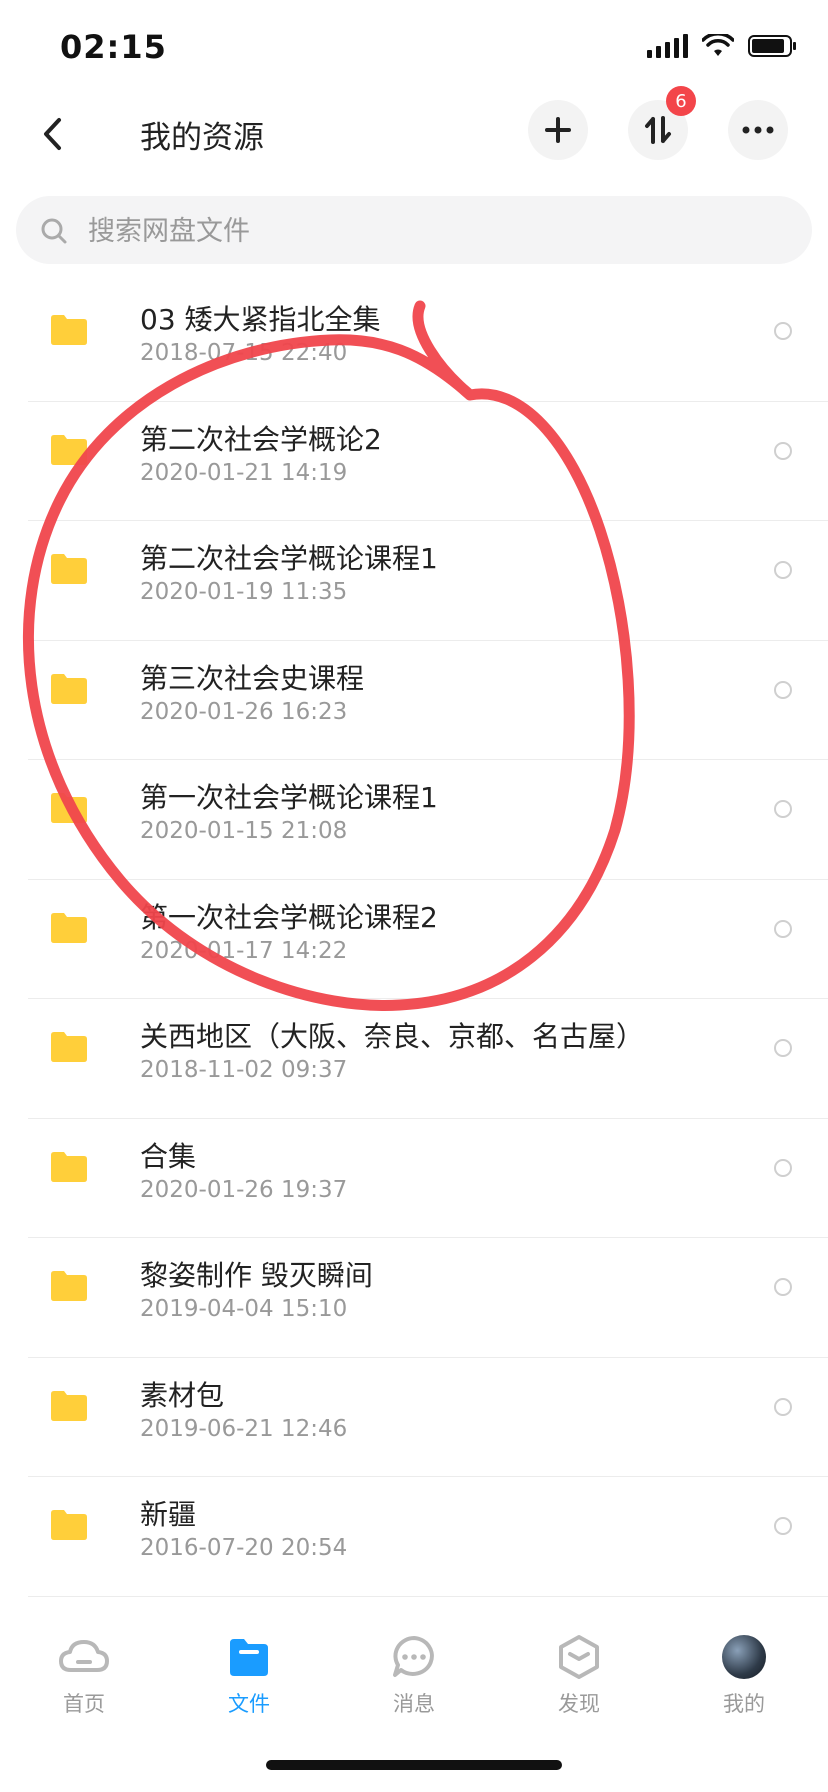 The width and height of the screenshot is (828, 1792). Describe the element at coordinates (414, 1765) in the screenshot. I see `home-indicator` at that location.